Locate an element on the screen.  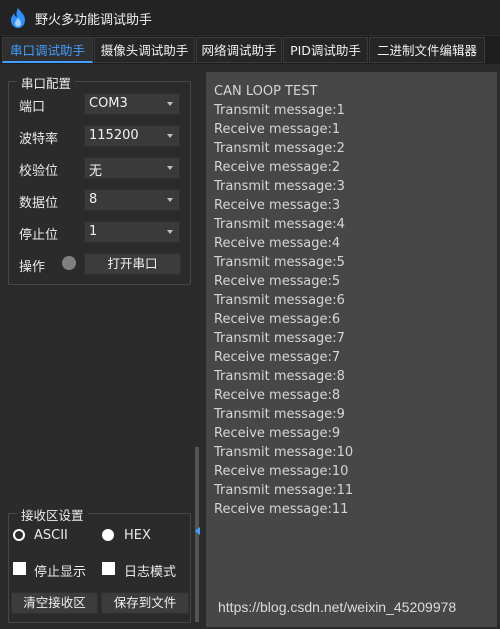
stop-display-checkbox is located at coordinates (19, 568).